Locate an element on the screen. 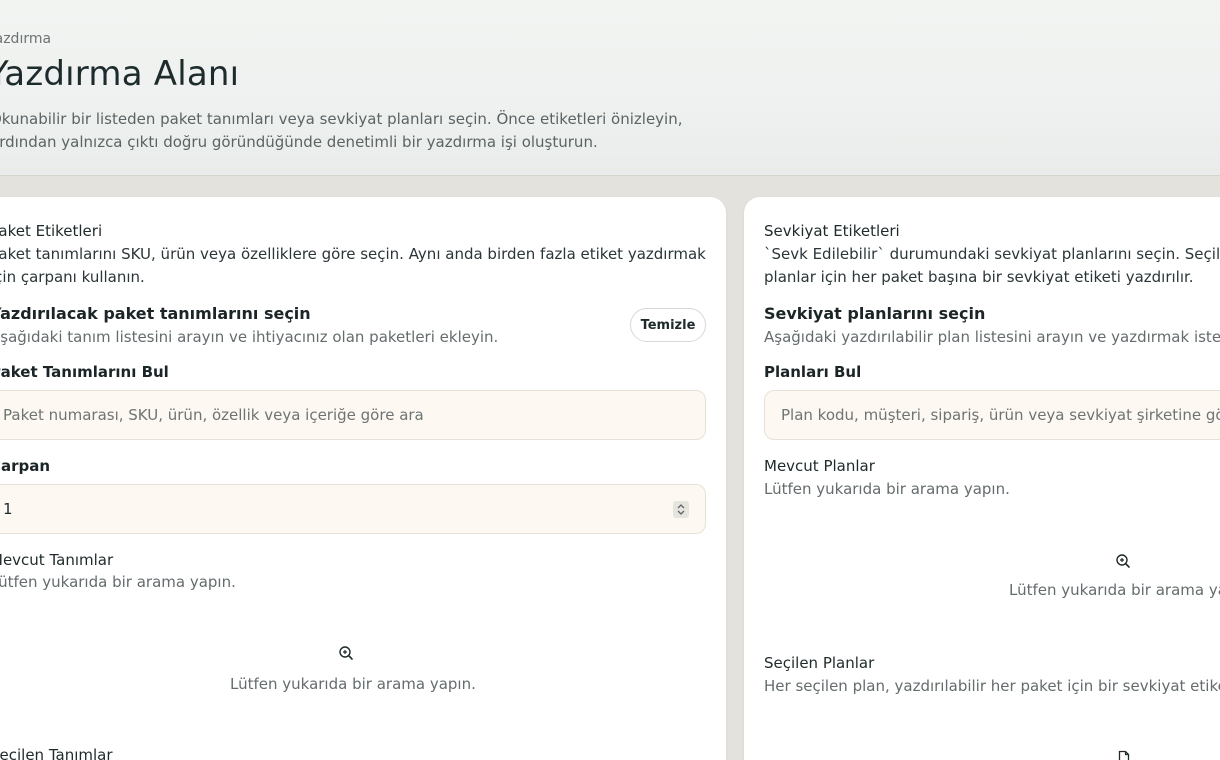 Image resolution: width=1220 pixels, height=760 pixels. multiplier-label: Çarpan is located at coordinates (25, 466).